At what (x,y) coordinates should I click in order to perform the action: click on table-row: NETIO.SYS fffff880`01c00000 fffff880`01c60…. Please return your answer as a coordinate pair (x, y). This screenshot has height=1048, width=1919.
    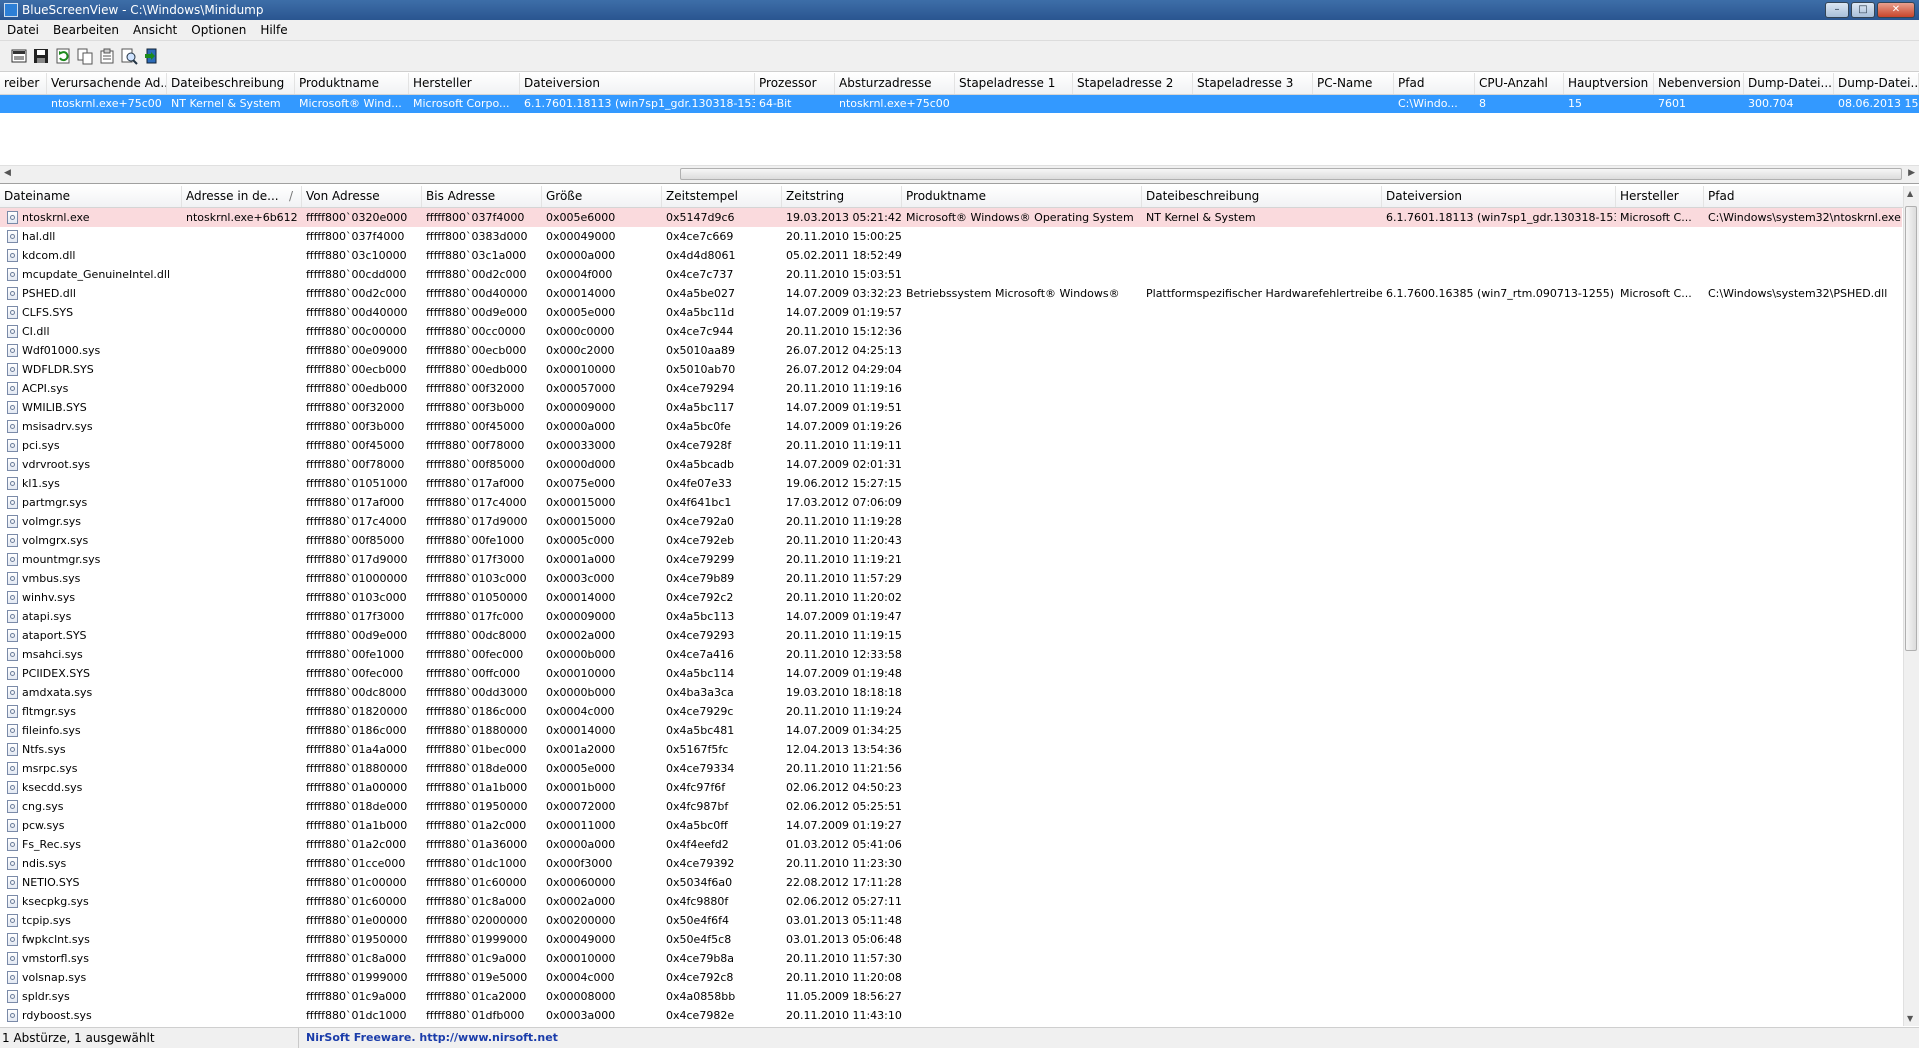
    Looking at the image, I should click on (951, 882).